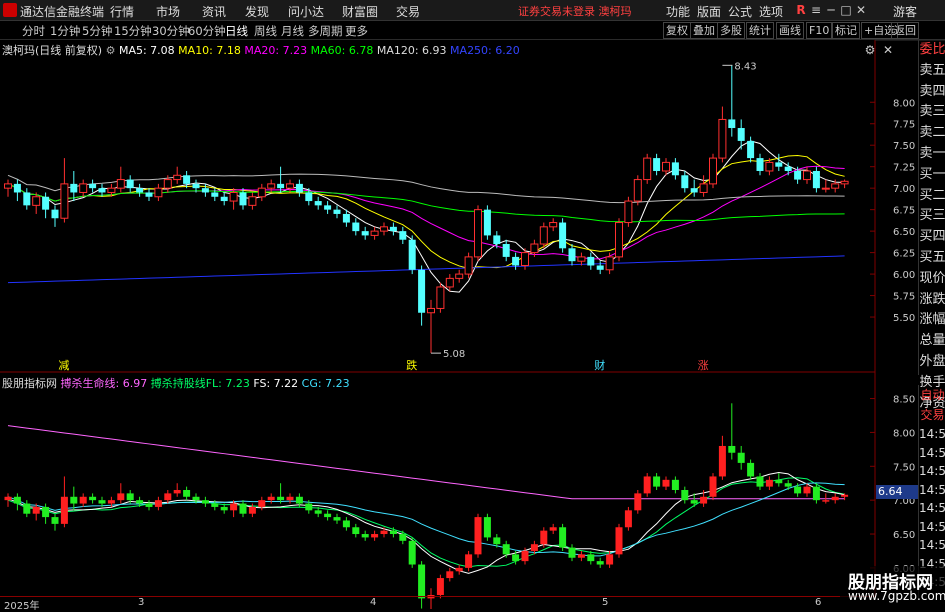 The width and height of the screenshot is (945, 612). What do you see at coordinates (932, 279) in the screenshot?
I see `quote-item: 现价` at bounding box center [932, 279].